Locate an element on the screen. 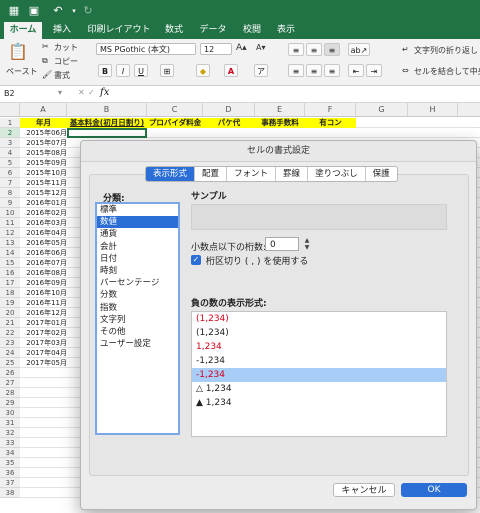 This screenshot has width=480, height=513. font-size-select: 12 is located at coordinates (216, 49).